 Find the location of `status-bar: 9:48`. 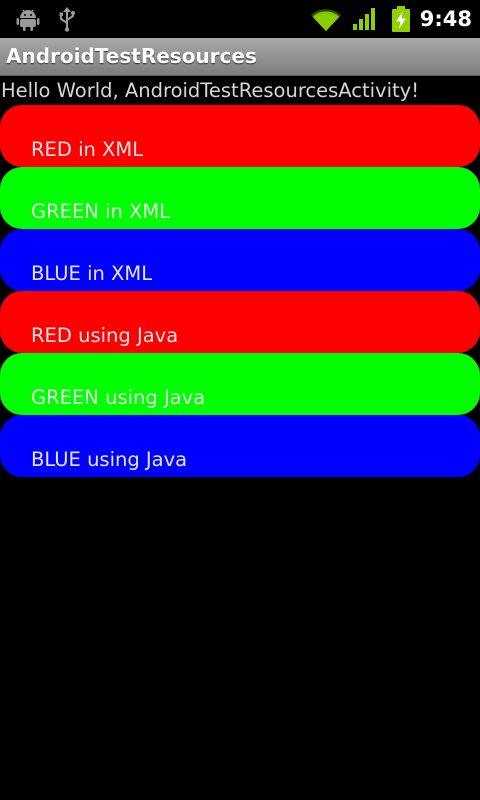

status-bar: 9:48 is located at coordinates (240, 19).